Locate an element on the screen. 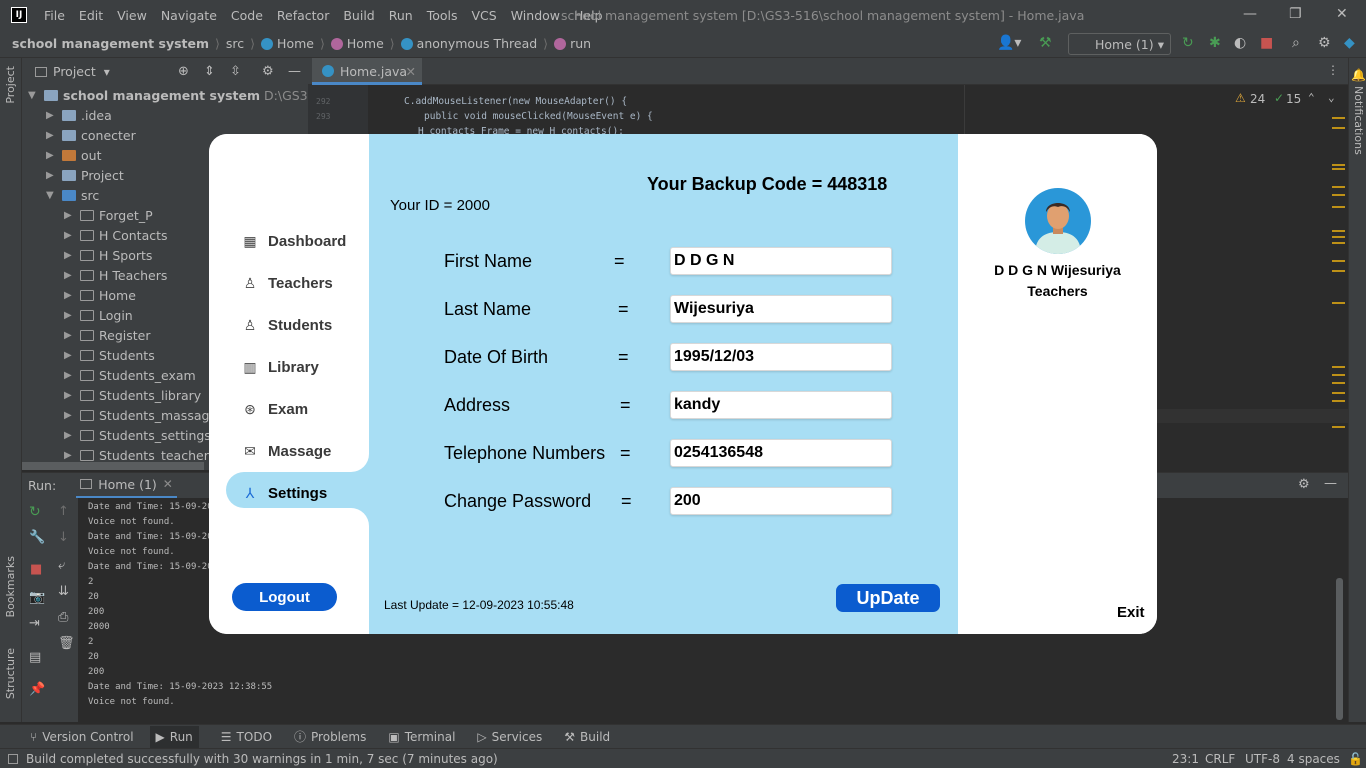 Image resolution: width=1366 pixels, height=768 pixels. project-tool-tab: Project is located at coordinates (10, 85).